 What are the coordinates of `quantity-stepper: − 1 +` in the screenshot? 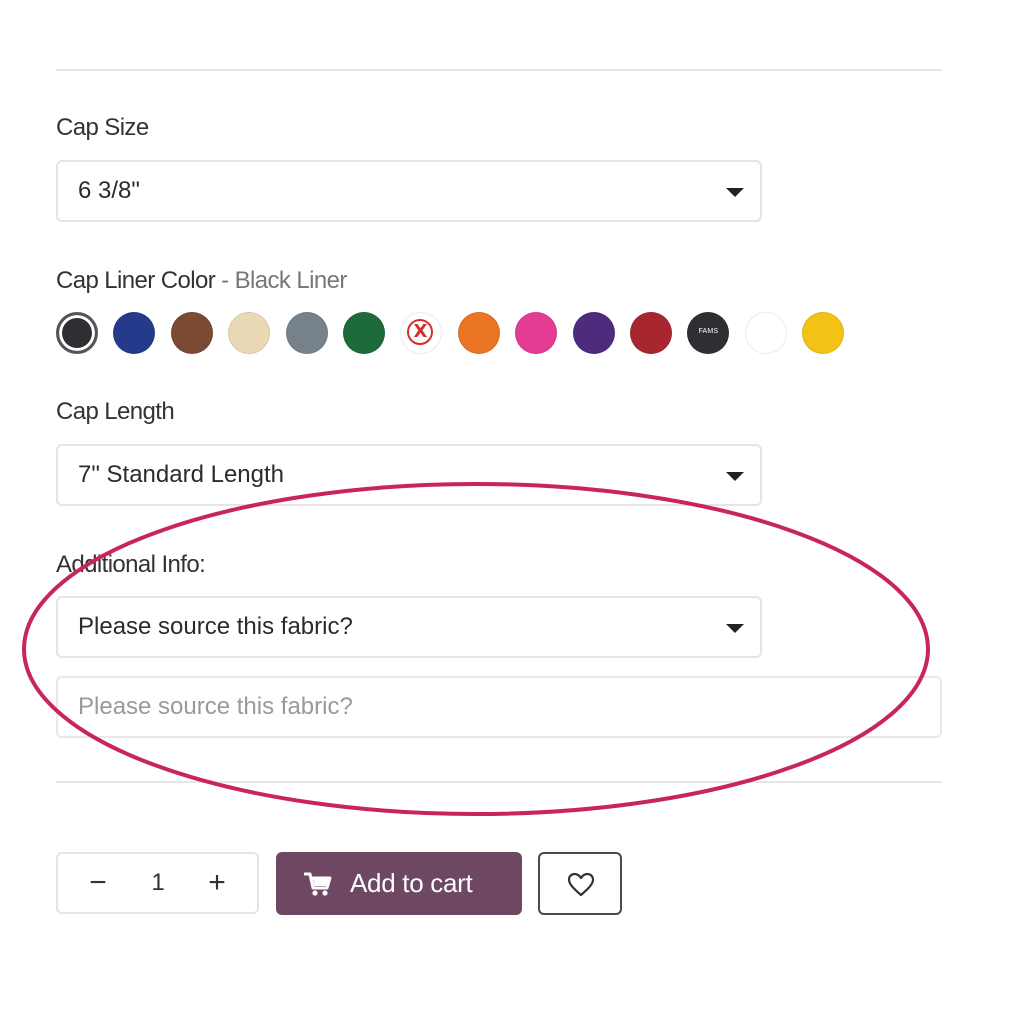 It's located at (157, 883).